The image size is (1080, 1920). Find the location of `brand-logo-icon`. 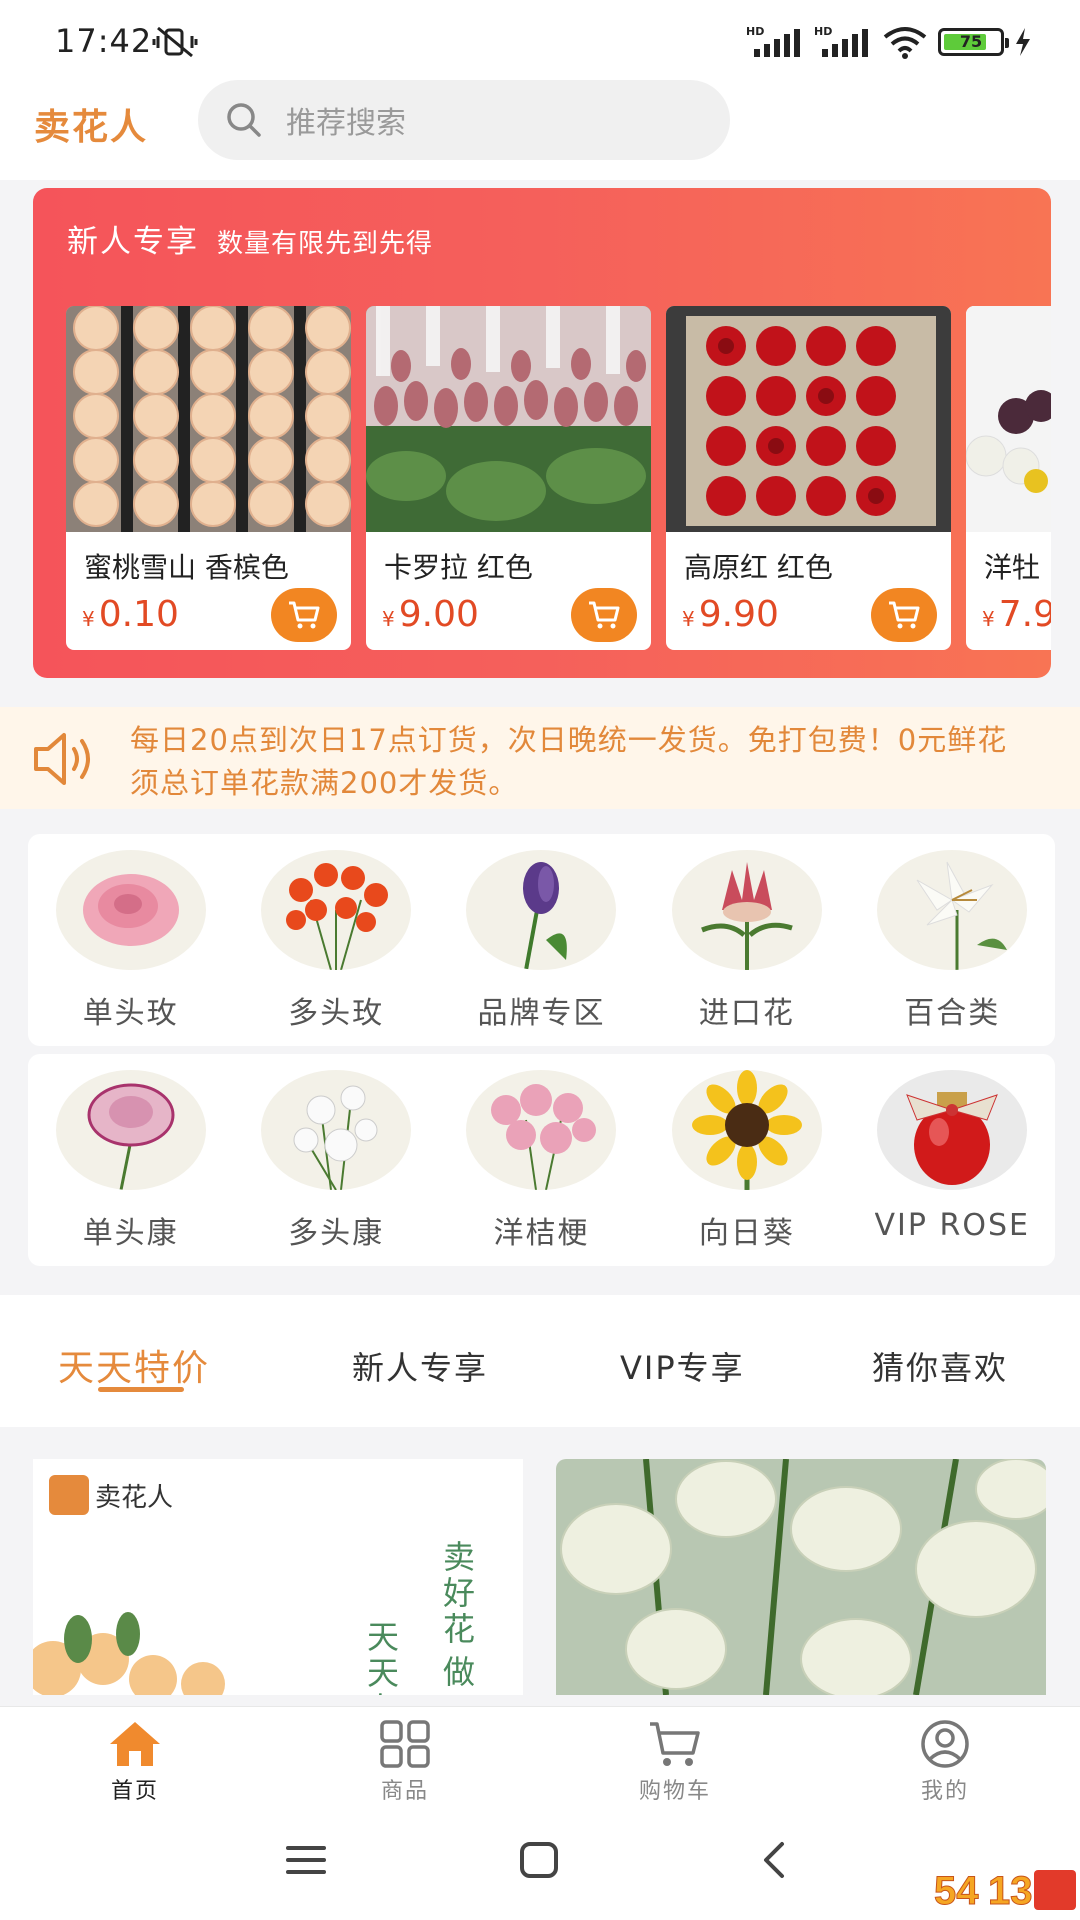

brand-logo-icon is located at coordinates (69, 1495).